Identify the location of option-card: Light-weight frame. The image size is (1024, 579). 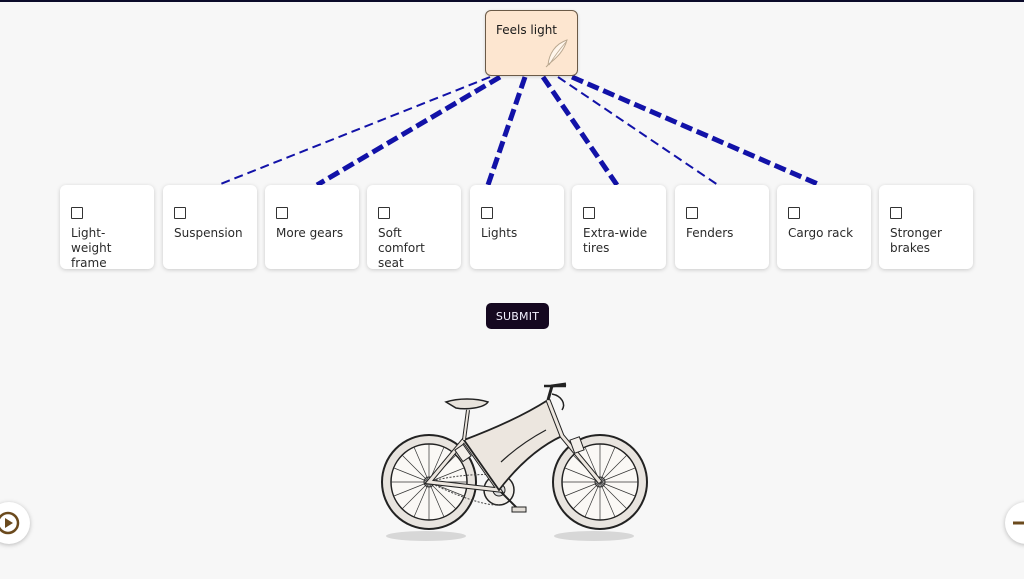
(107, 227).